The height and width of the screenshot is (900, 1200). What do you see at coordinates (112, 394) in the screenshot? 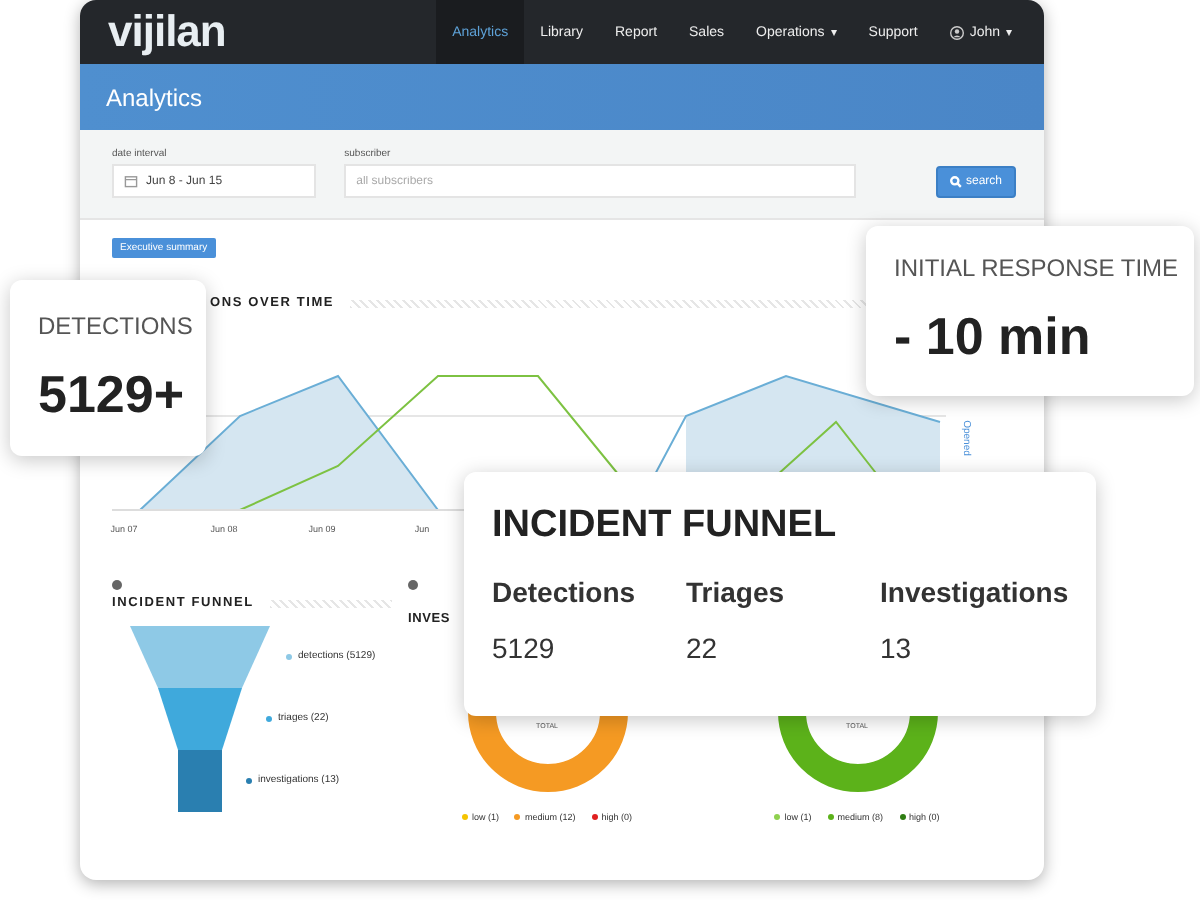
I see `stat-value: 5129+` at bounding box center [112, 394].